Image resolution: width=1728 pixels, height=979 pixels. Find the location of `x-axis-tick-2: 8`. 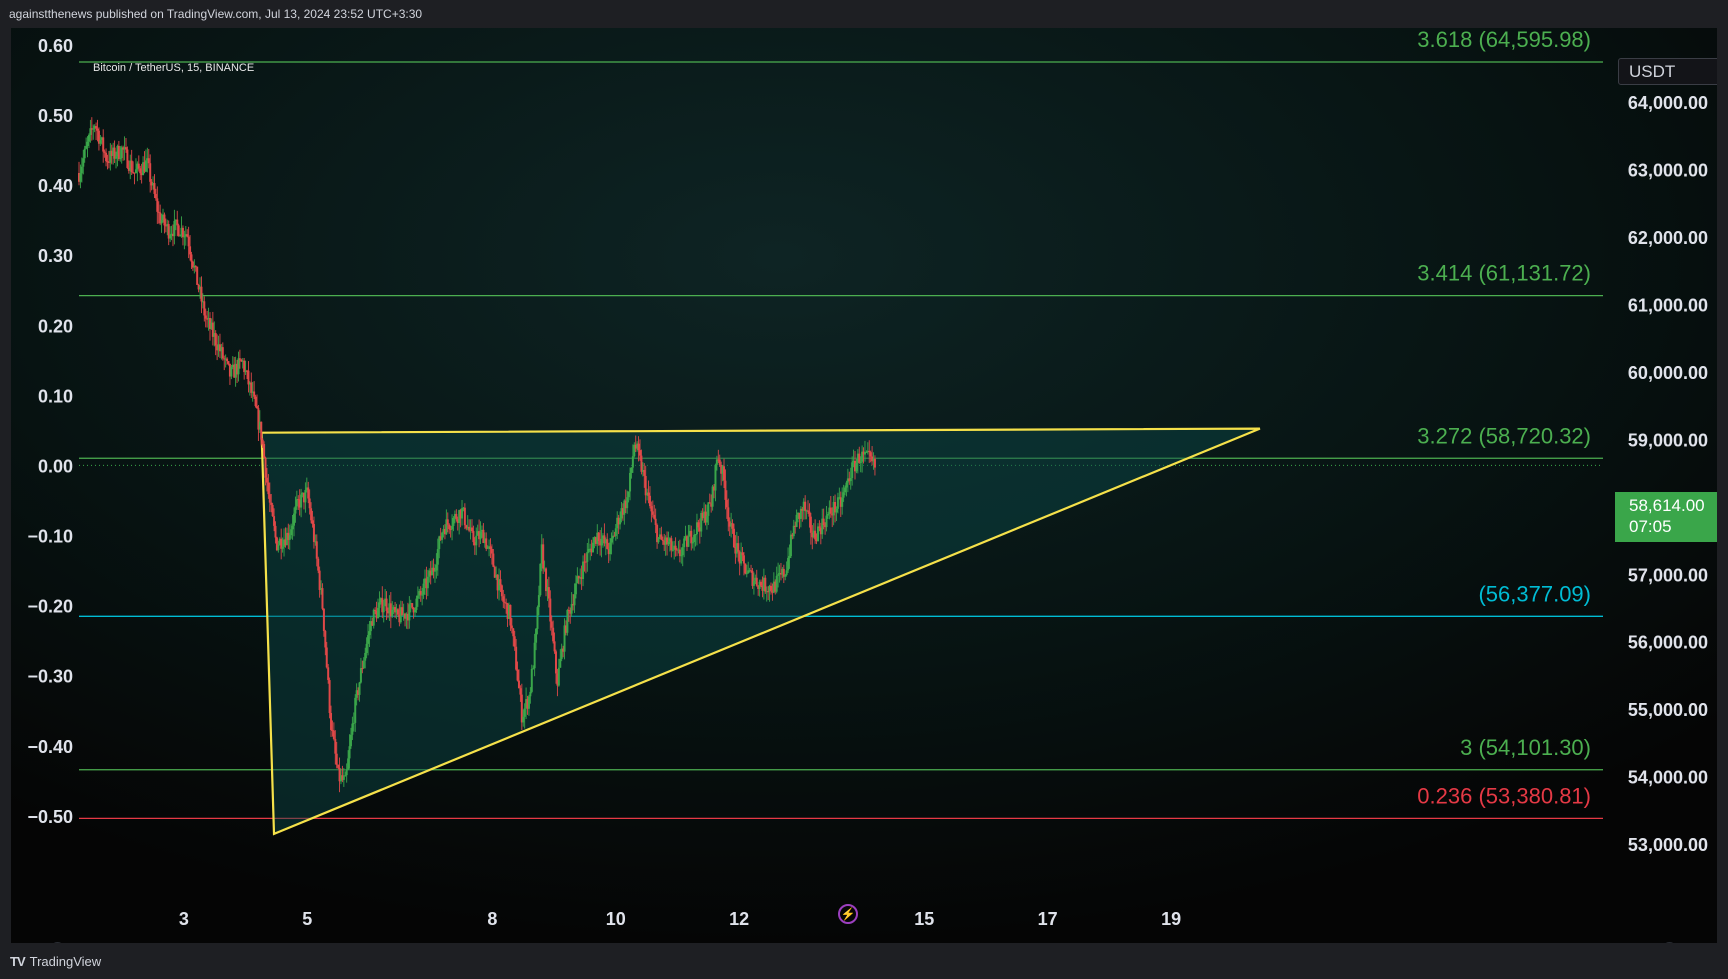

x-axis-tick-2: 8 is located at coordinates (492, 919).